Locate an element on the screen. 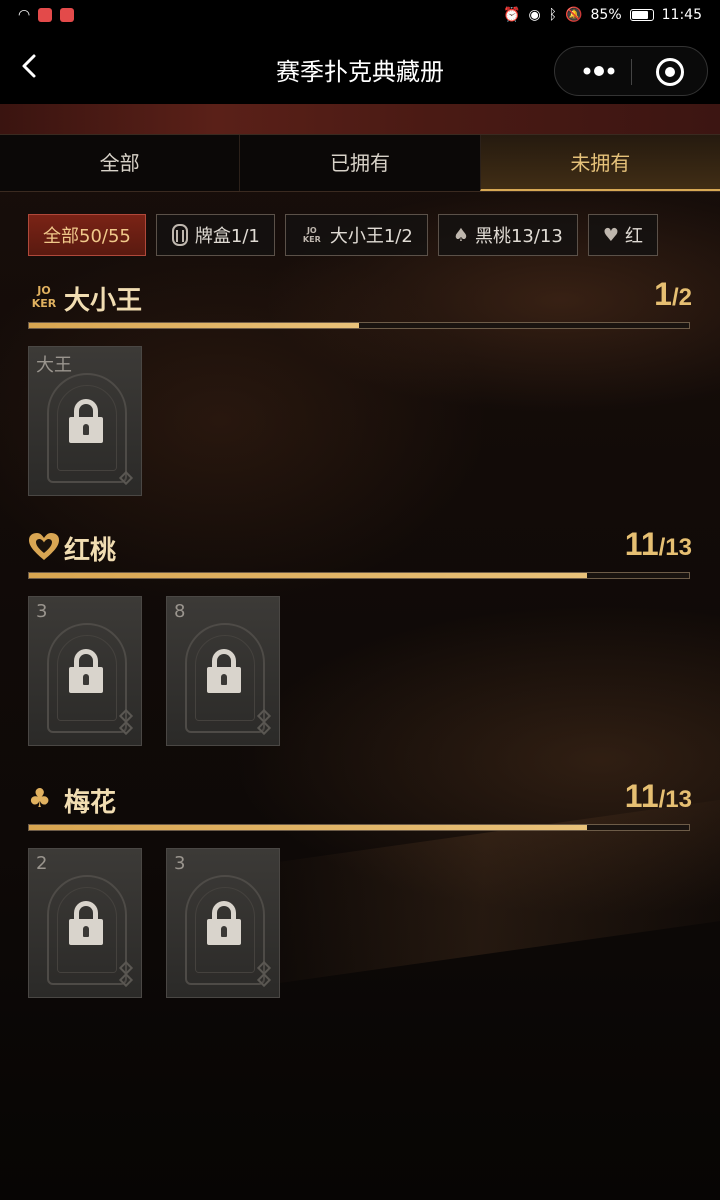 The image size is (720, 1200). section-count: 1/2 is located at coordinates (673, 294).